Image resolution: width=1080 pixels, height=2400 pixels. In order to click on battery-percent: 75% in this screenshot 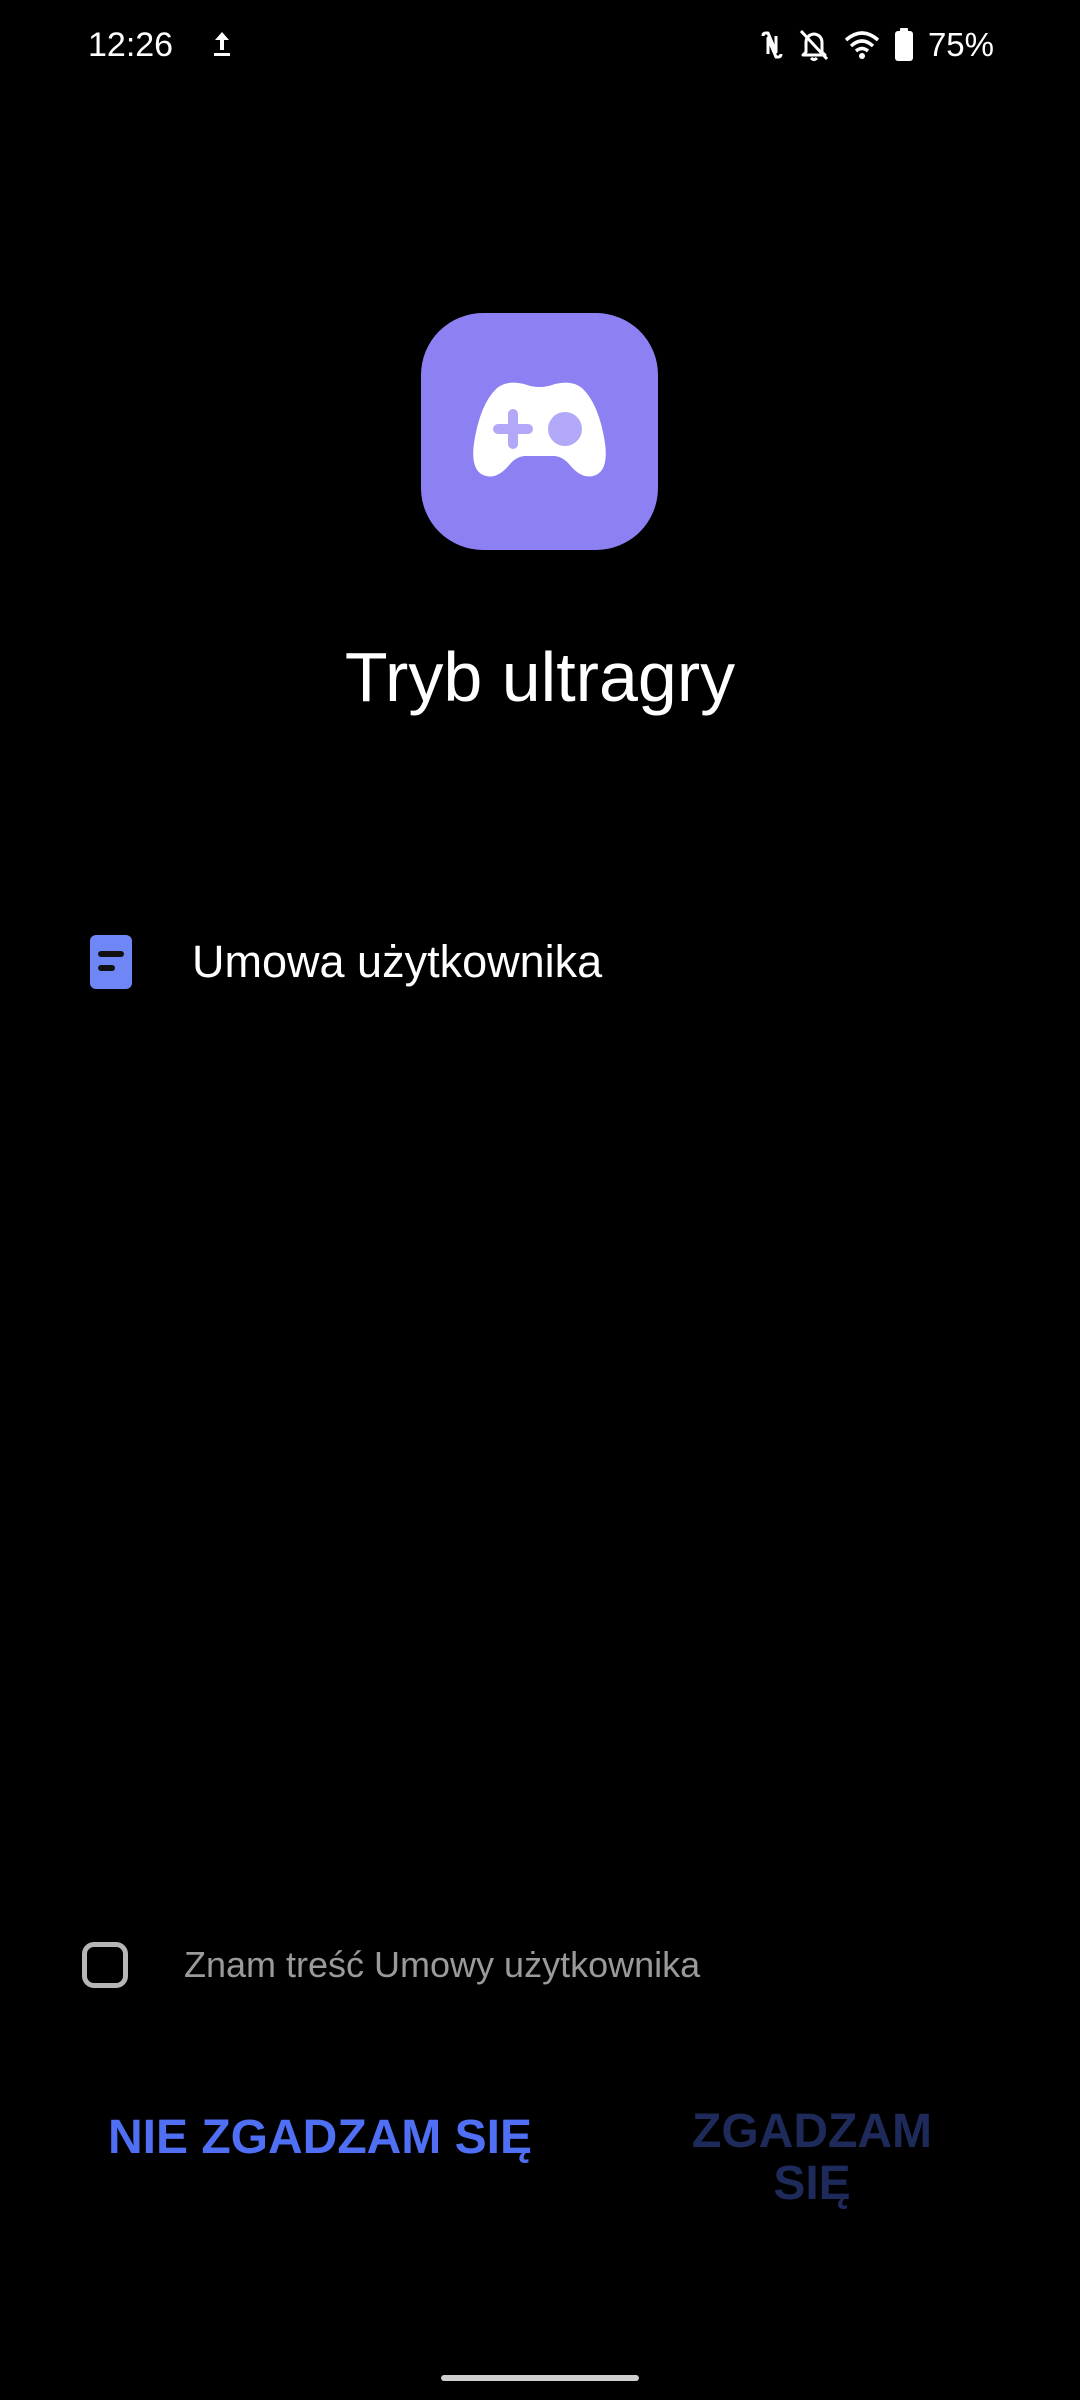, I will do `click(960, 44)`.